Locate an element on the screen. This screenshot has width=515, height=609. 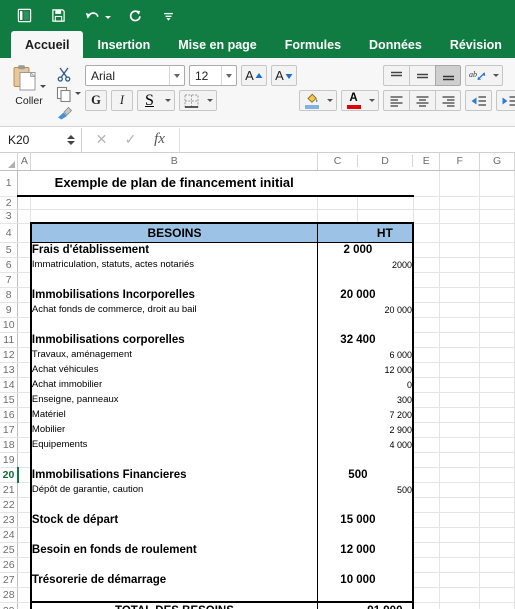
cell-D4-ht-header: HT is located at coordinates (386, 232).